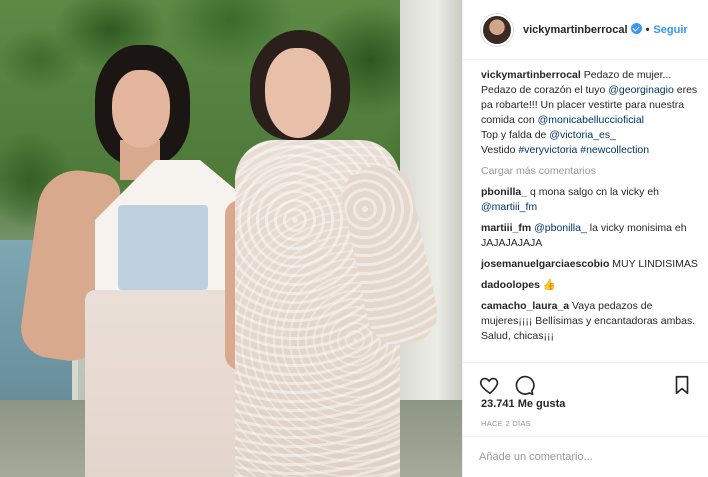 This screenshot has width=708, height=477. I want to click on comment-text: q mona salgo cn la vicky eh, so click(593, 192).